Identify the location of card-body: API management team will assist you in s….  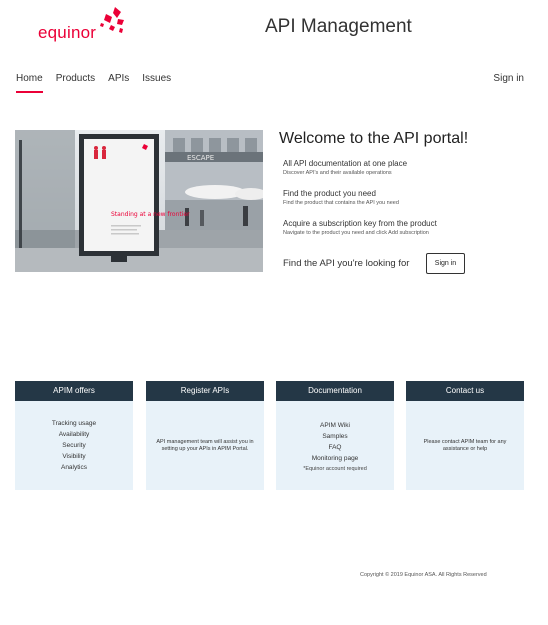
(205, 445).